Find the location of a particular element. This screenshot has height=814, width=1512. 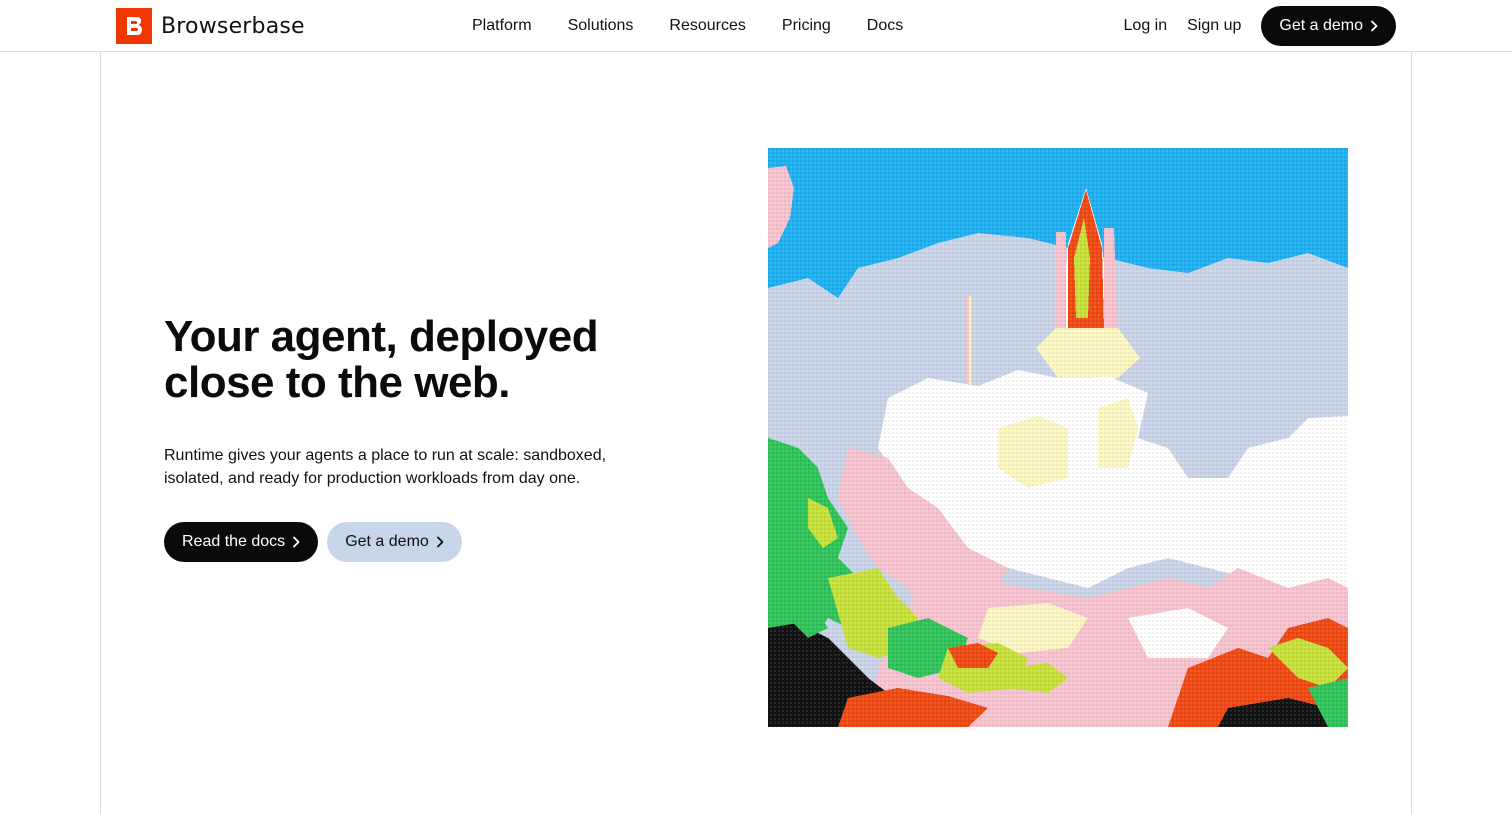

logo-mark-icon is located at coordinates (134, 26).